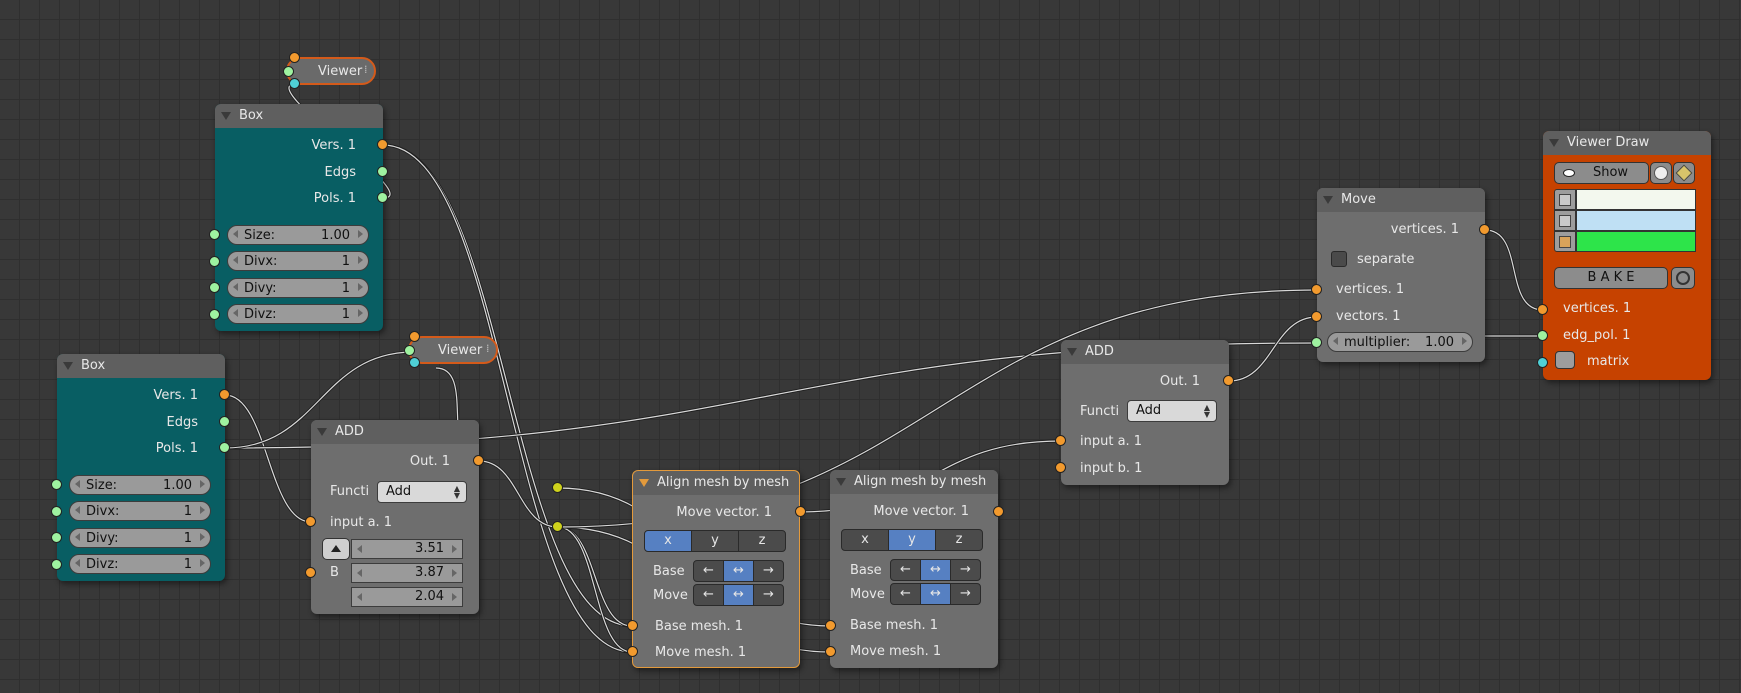  What do you see at coordinates (1060, 440) in the screenshot?
I see `add2-input-a-socket` at bounding box center [1060, 440].